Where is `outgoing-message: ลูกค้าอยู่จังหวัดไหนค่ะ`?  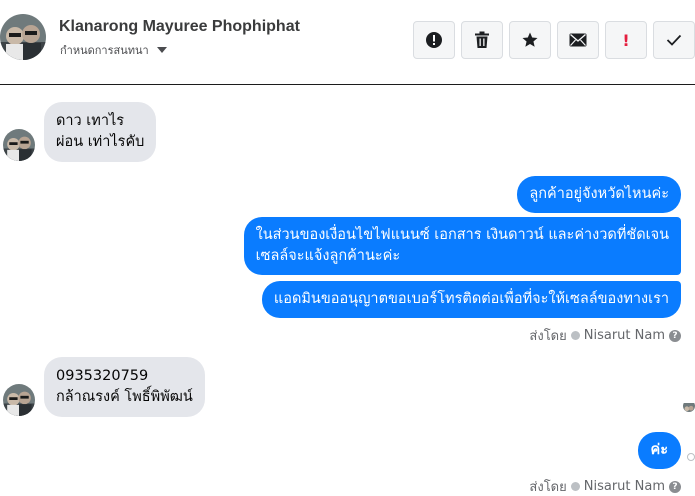 outgoing-message: ลูกค้าอยู่จังหวัดไหนค่ะ is located at coordinates (599, 194).